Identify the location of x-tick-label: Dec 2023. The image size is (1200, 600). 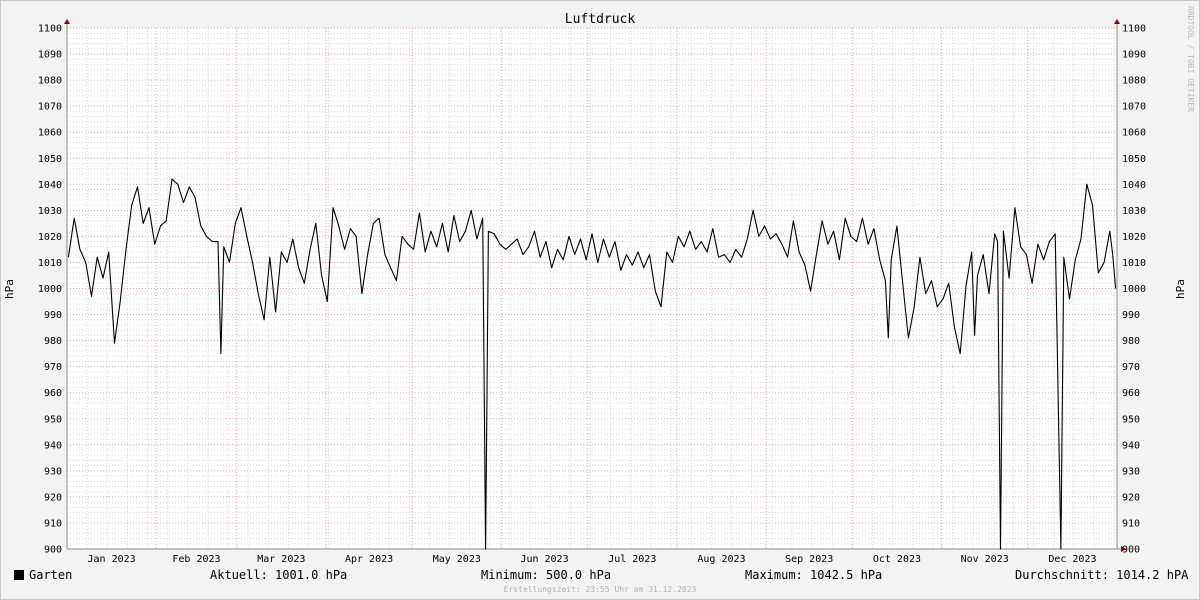
(1072, 559).